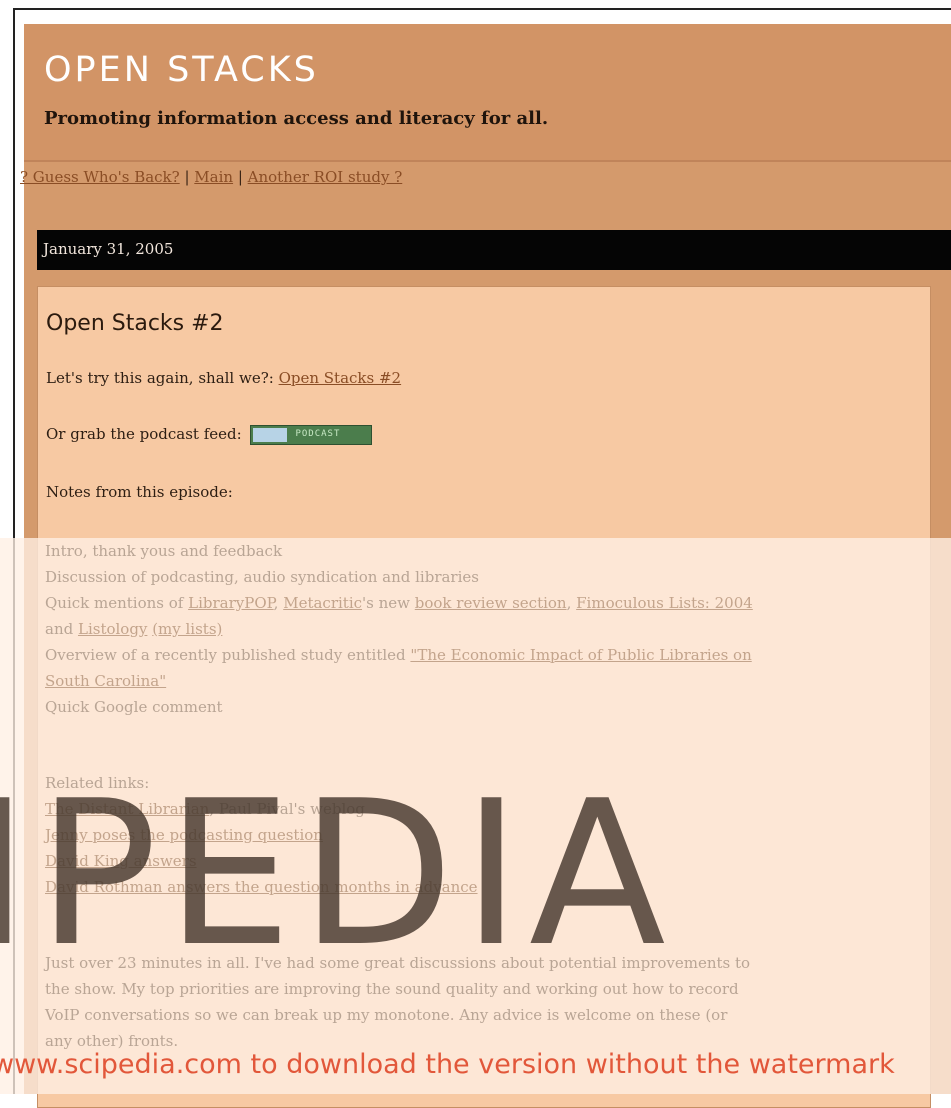 The width and height of the screenshot is (951, 1108). I want to click on note-item: and Listology (my lists), so click(134, 629).